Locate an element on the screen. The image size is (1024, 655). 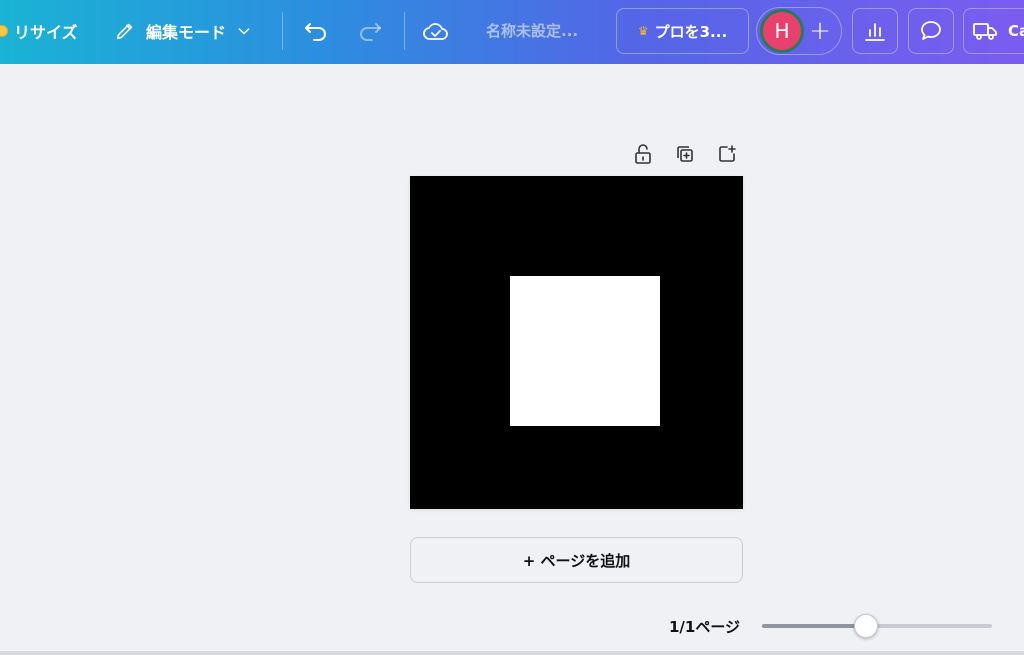
undo-button is located at coordinates (316, 31).